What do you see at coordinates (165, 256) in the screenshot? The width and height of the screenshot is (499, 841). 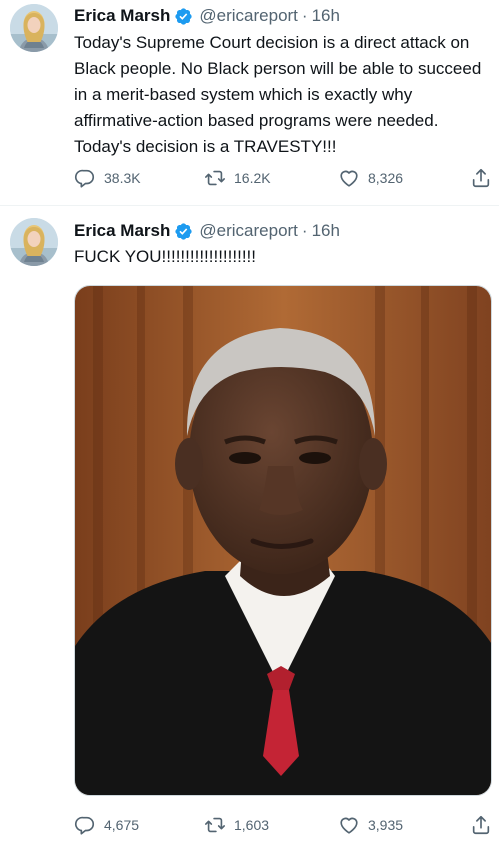 I see `tweet-text: FUCK YOU!!!!!!!!!!!!!!!!!!!!` at bounding box center [165, 256].